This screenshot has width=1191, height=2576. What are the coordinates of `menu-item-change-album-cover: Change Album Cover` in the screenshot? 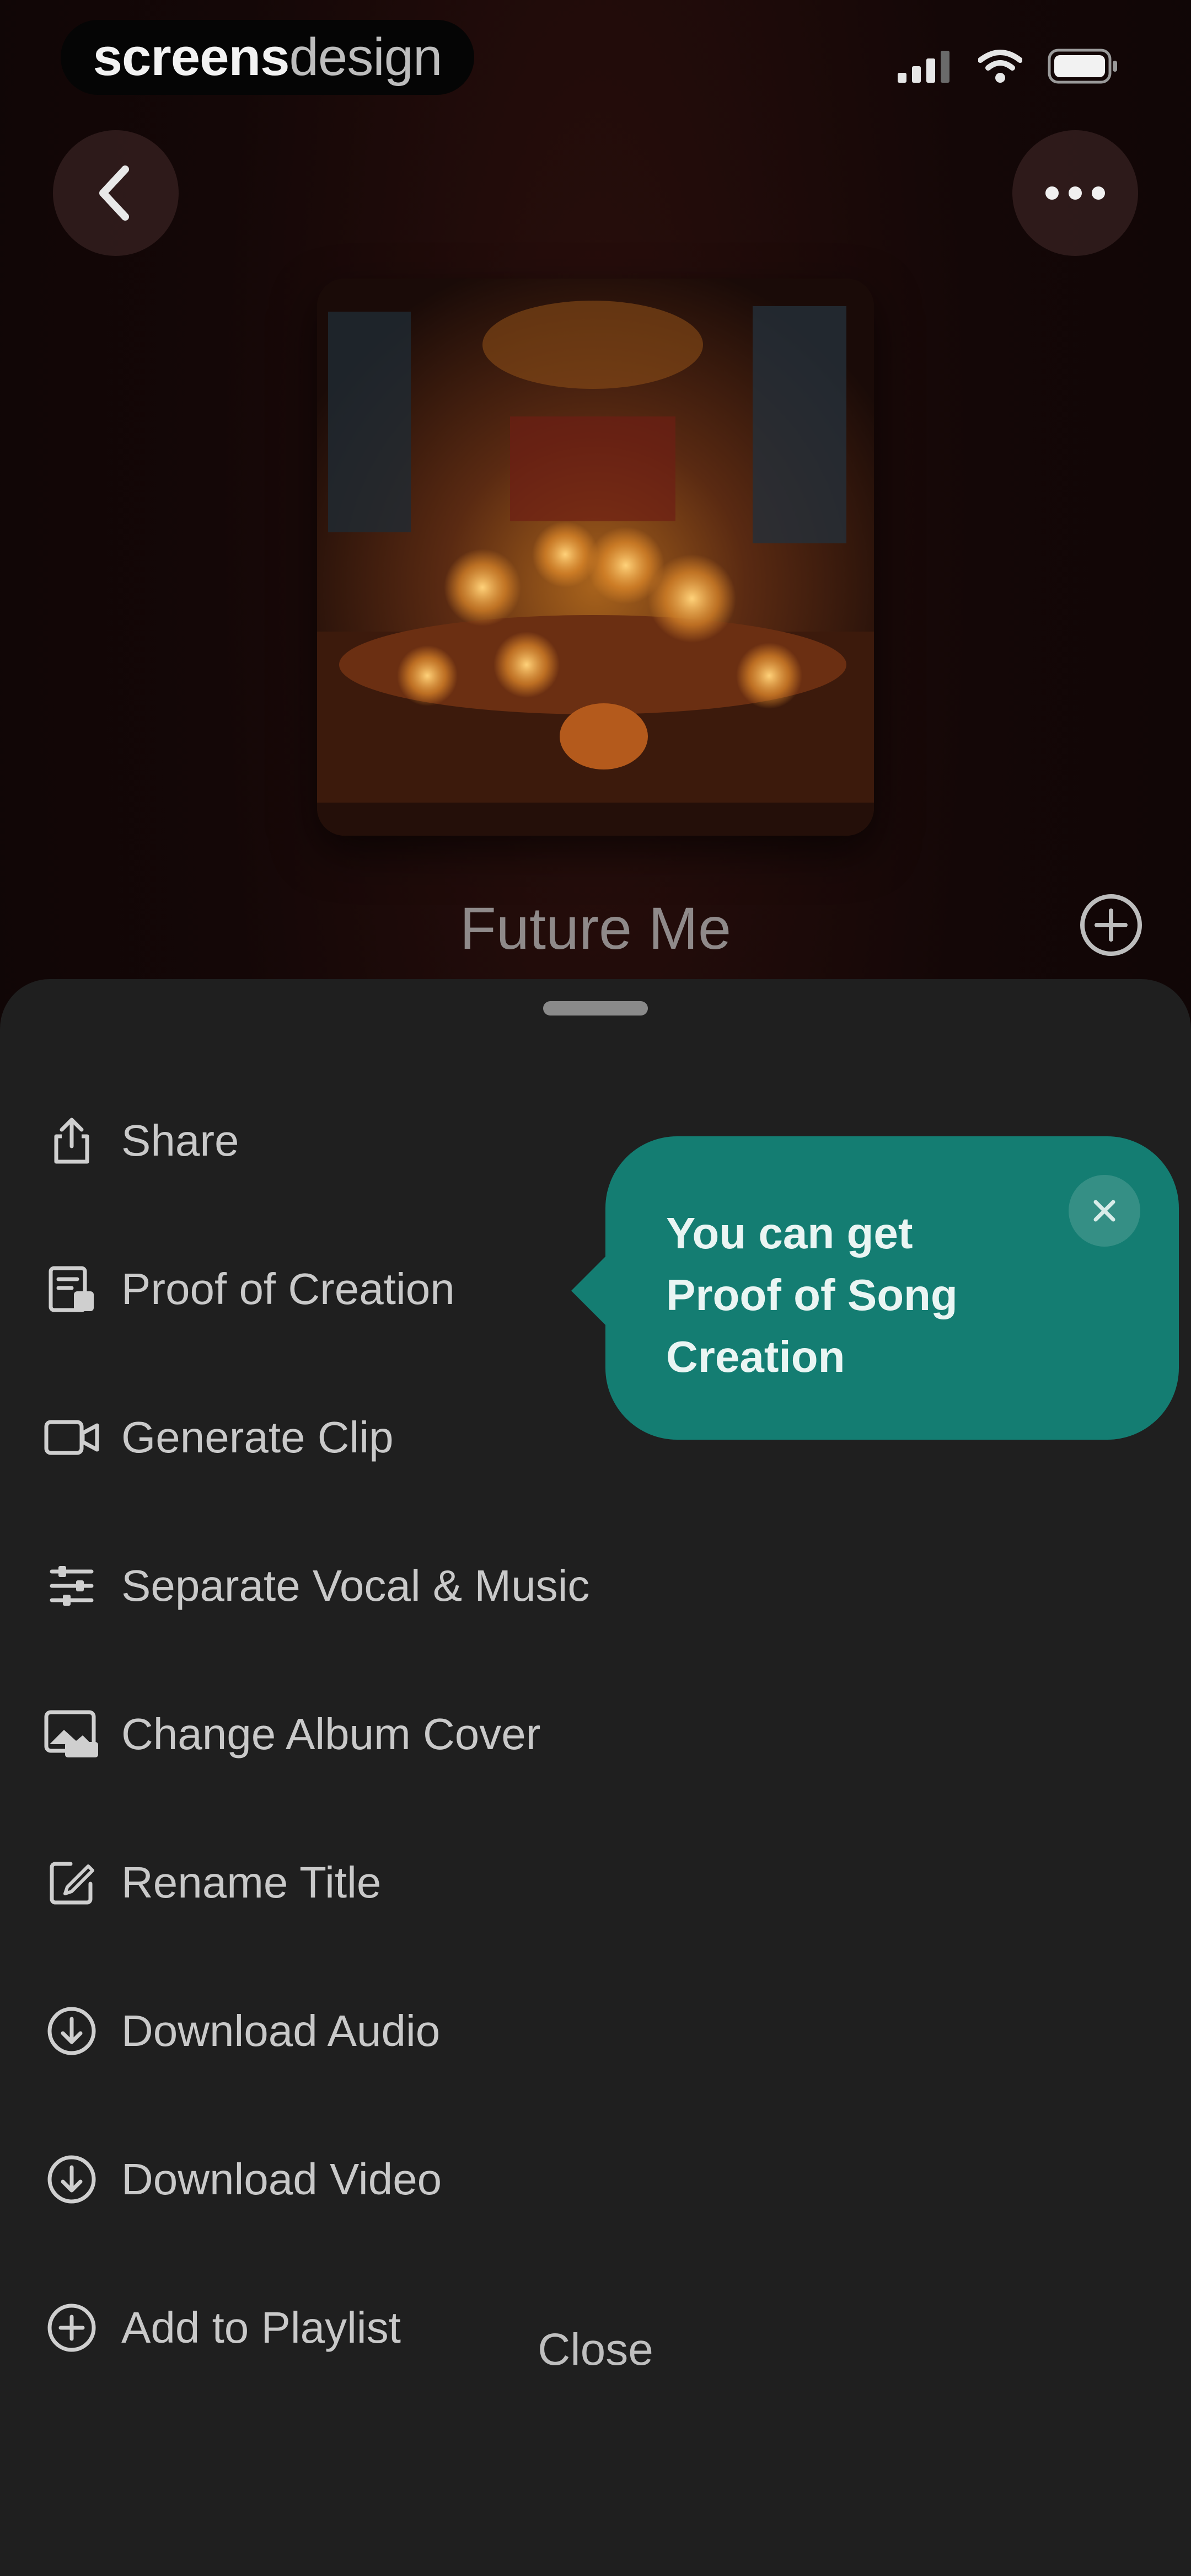 It's located at (314, 1734).